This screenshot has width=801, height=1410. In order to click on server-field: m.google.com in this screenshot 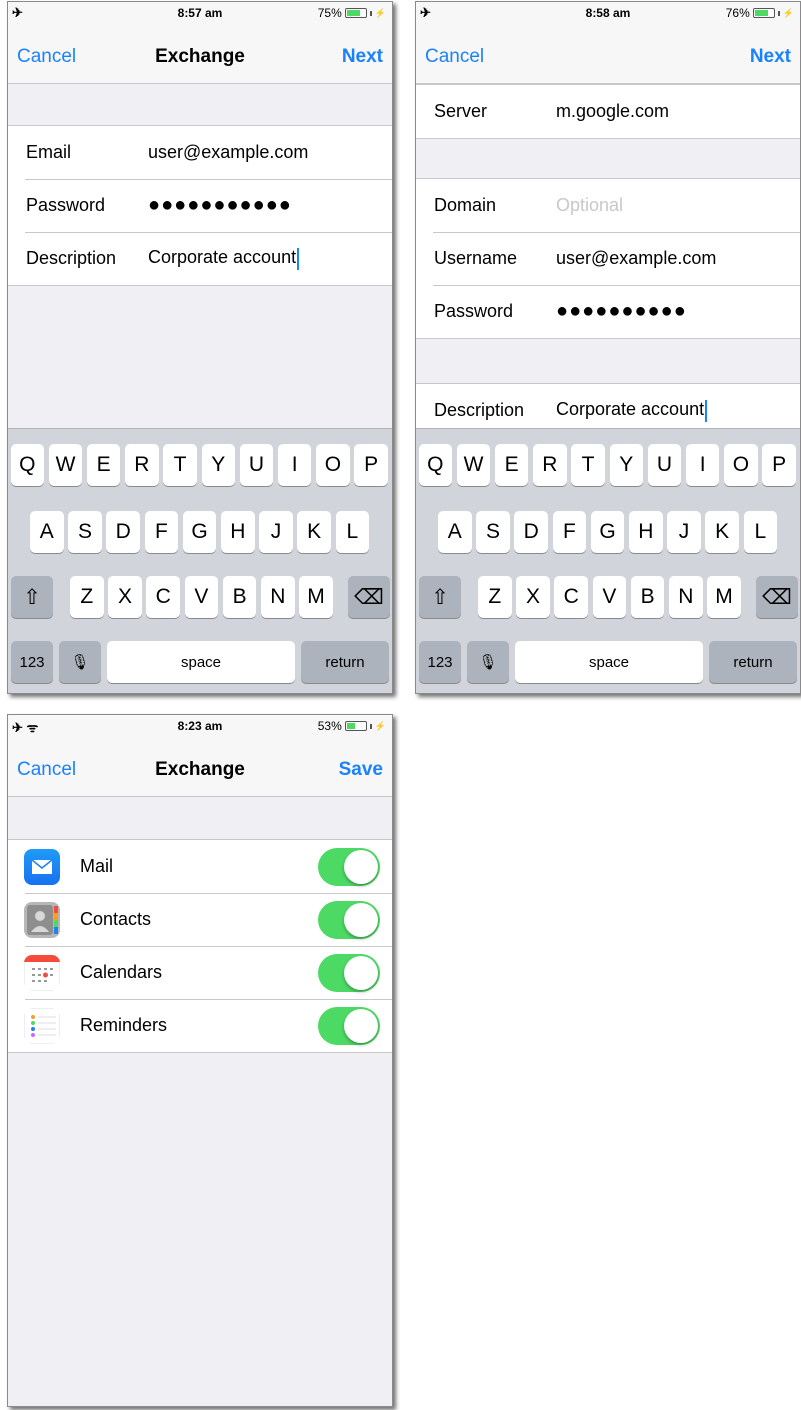, I will do `click(612, 111)`.